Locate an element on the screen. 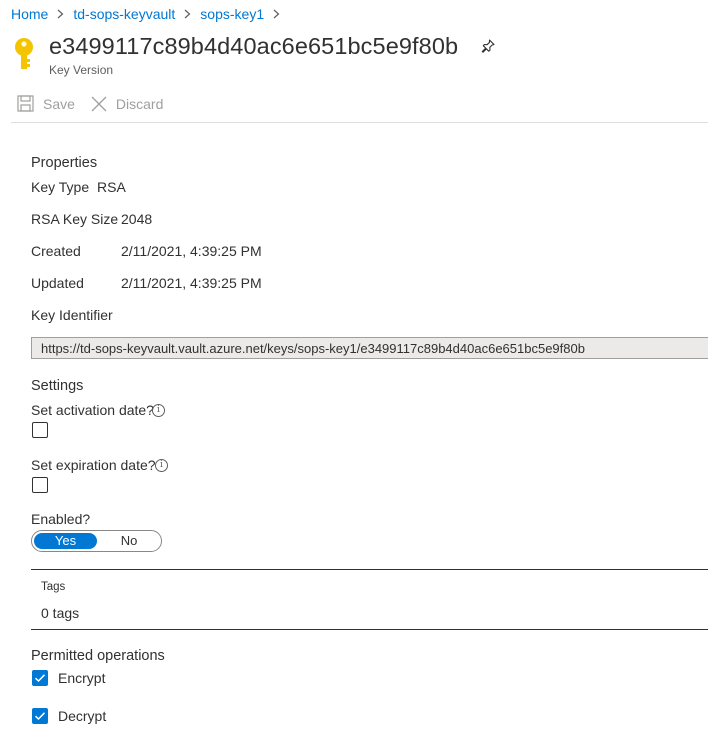 Image resolution: width=708 pixels, height=734 pixels. breadcrumb-home: Home is located at coordinates (29, 14).